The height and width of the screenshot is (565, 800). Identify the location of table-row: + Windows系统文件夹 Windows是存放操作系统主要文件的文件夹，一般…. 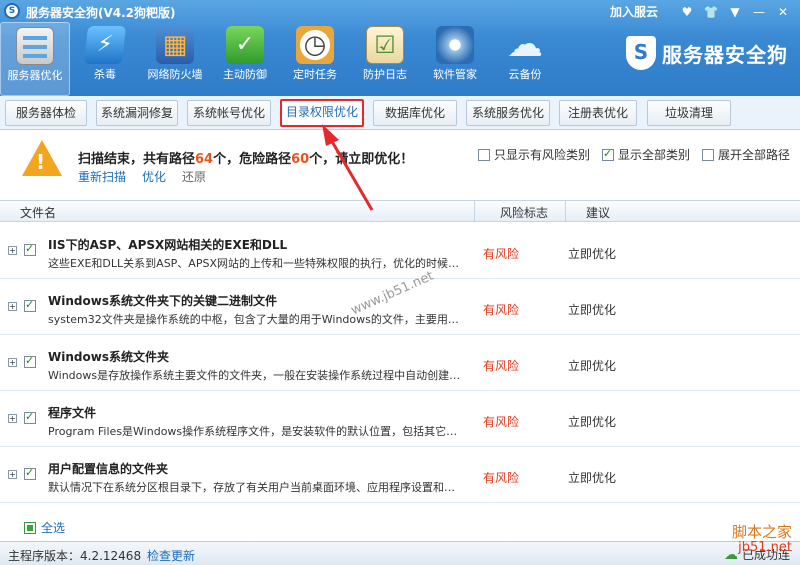
(400, 363).